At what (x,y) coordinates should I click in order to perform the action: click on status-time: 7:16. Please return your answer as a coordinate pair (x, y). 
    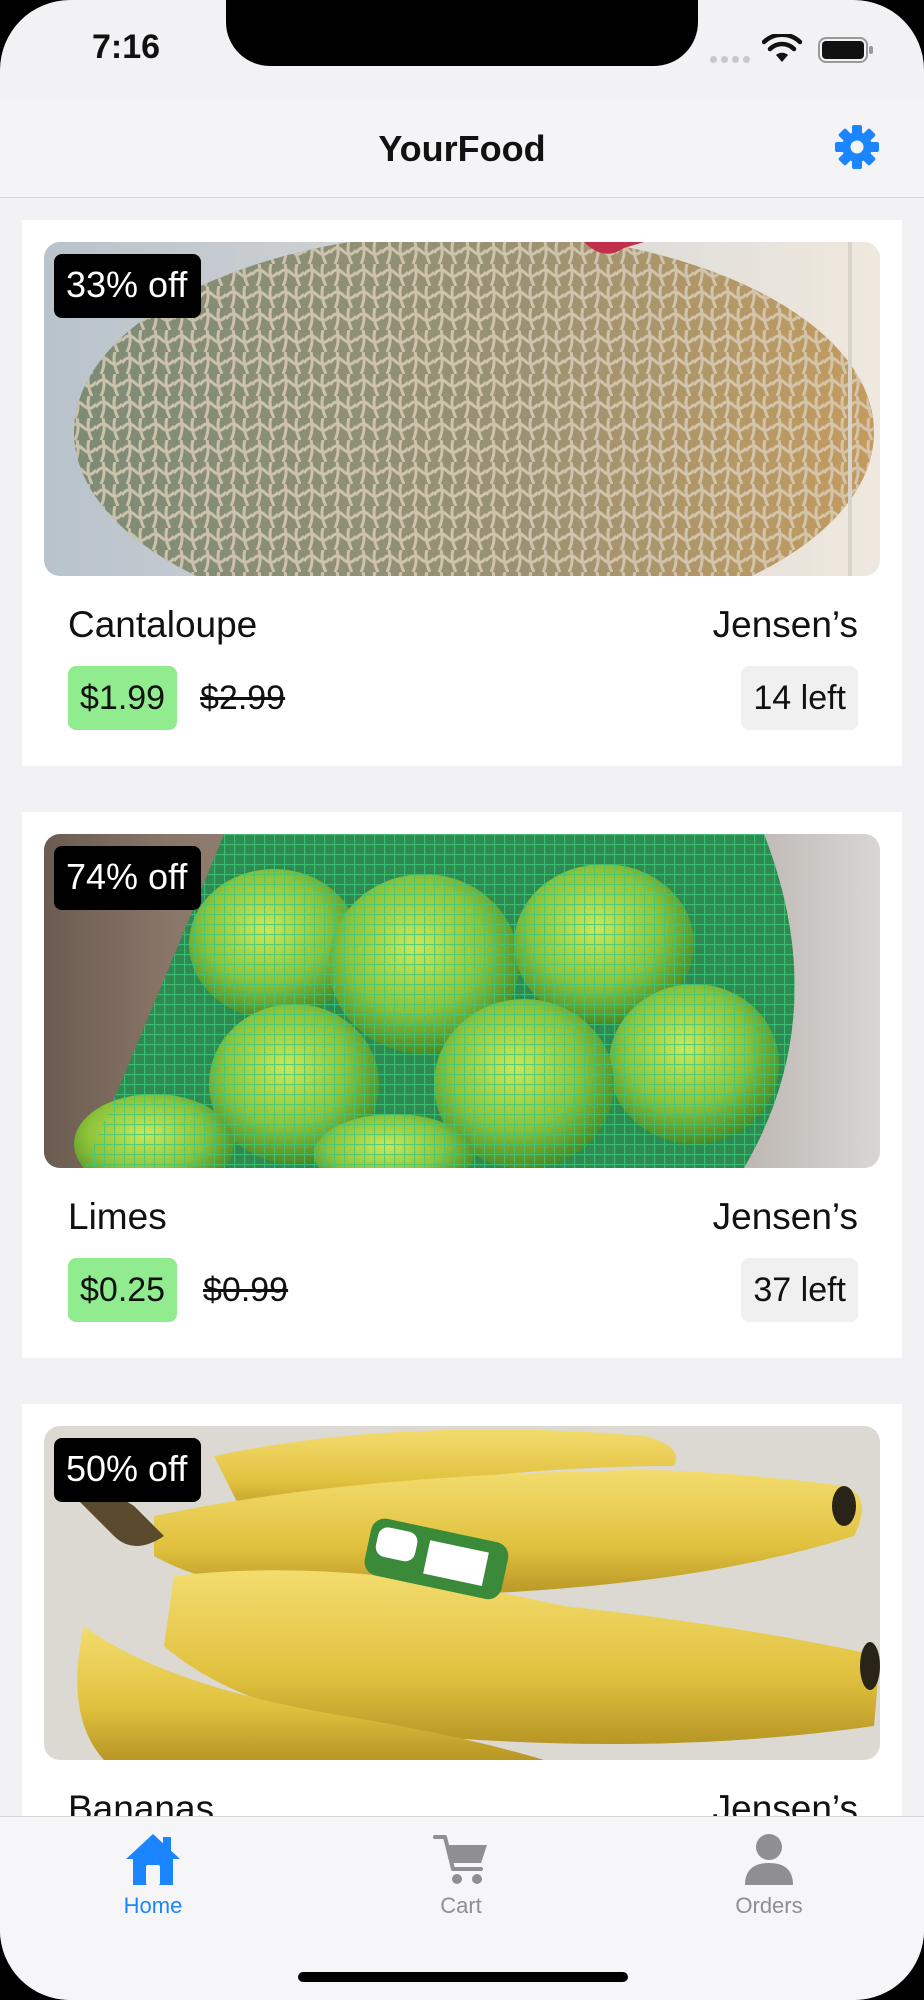
    Looking at the image, I should click on (126, 47).